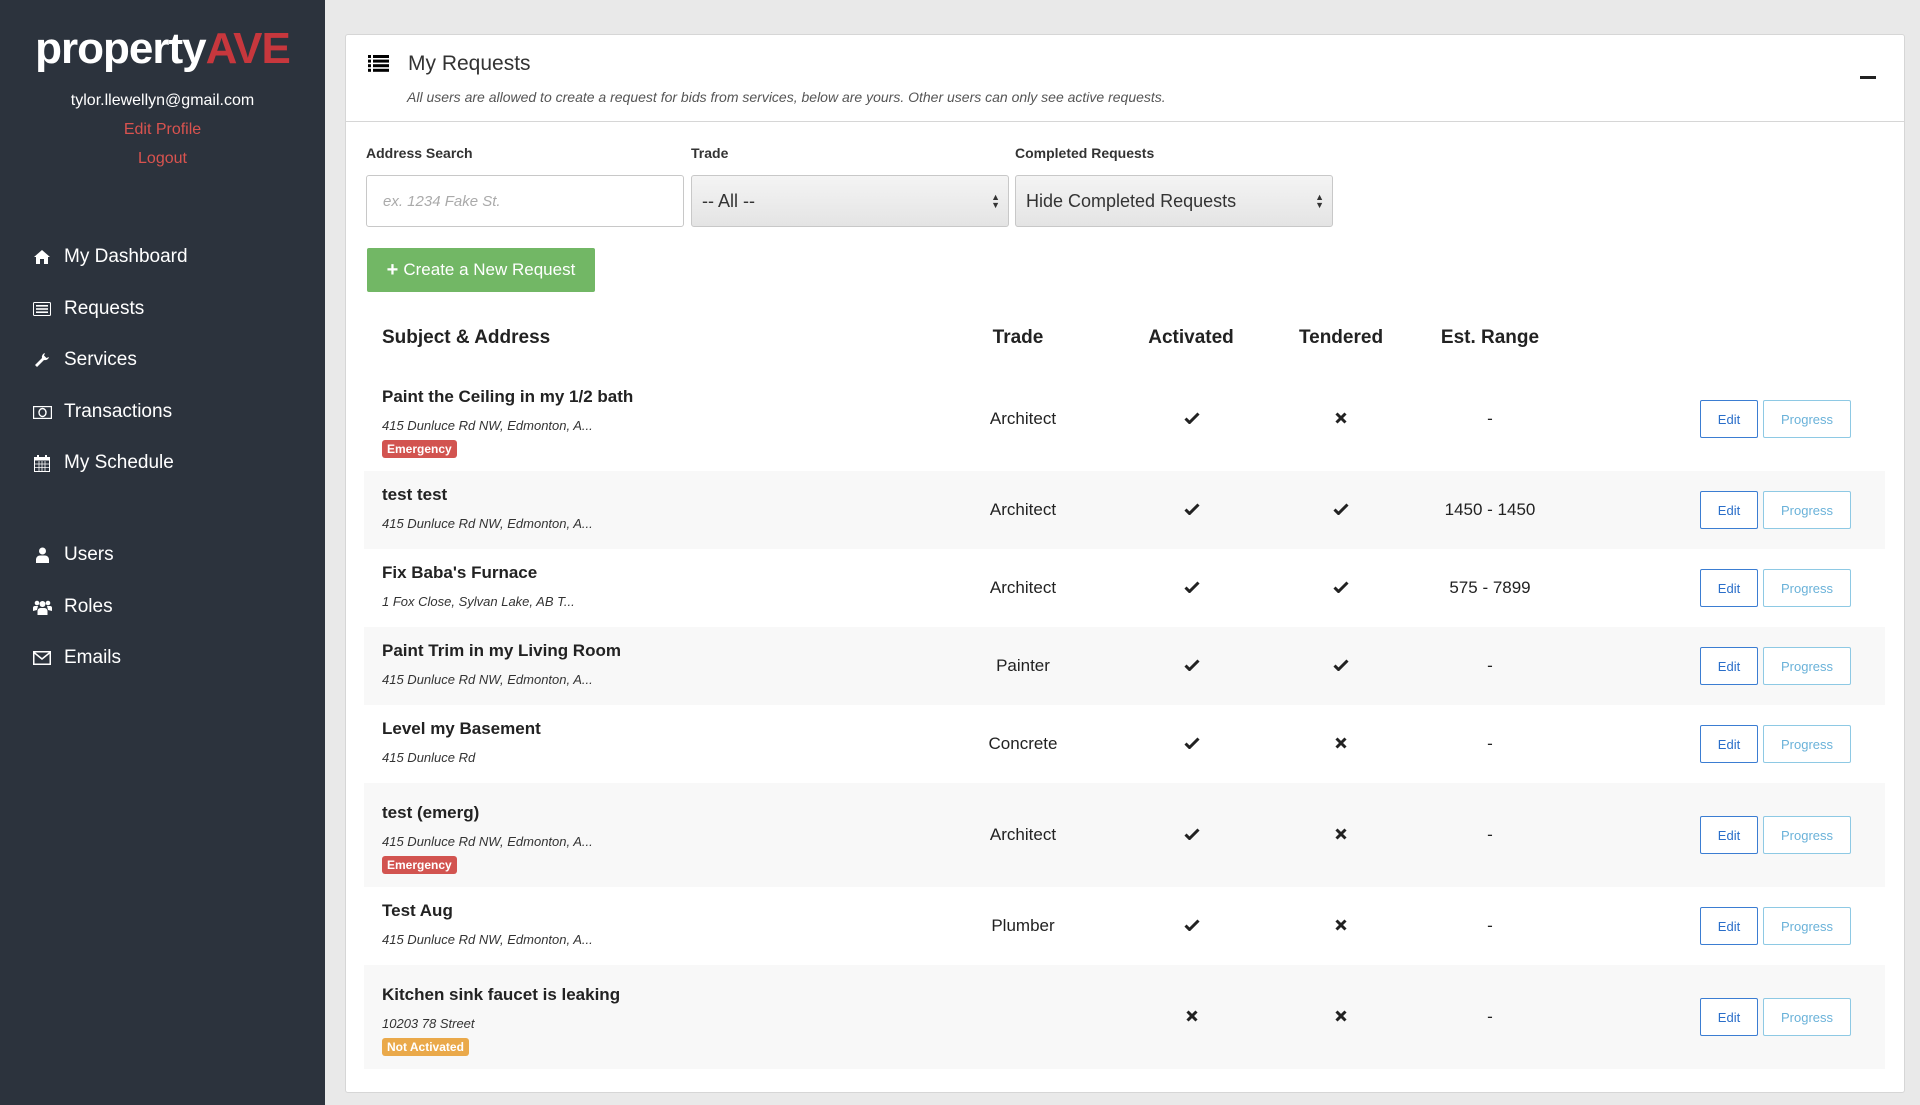 This screenshot has width=1920, height=1105. What do you see at coordinates (392, 269) in the screenshot?
I see `plus-icon: +` at bounding box center [392, 269].